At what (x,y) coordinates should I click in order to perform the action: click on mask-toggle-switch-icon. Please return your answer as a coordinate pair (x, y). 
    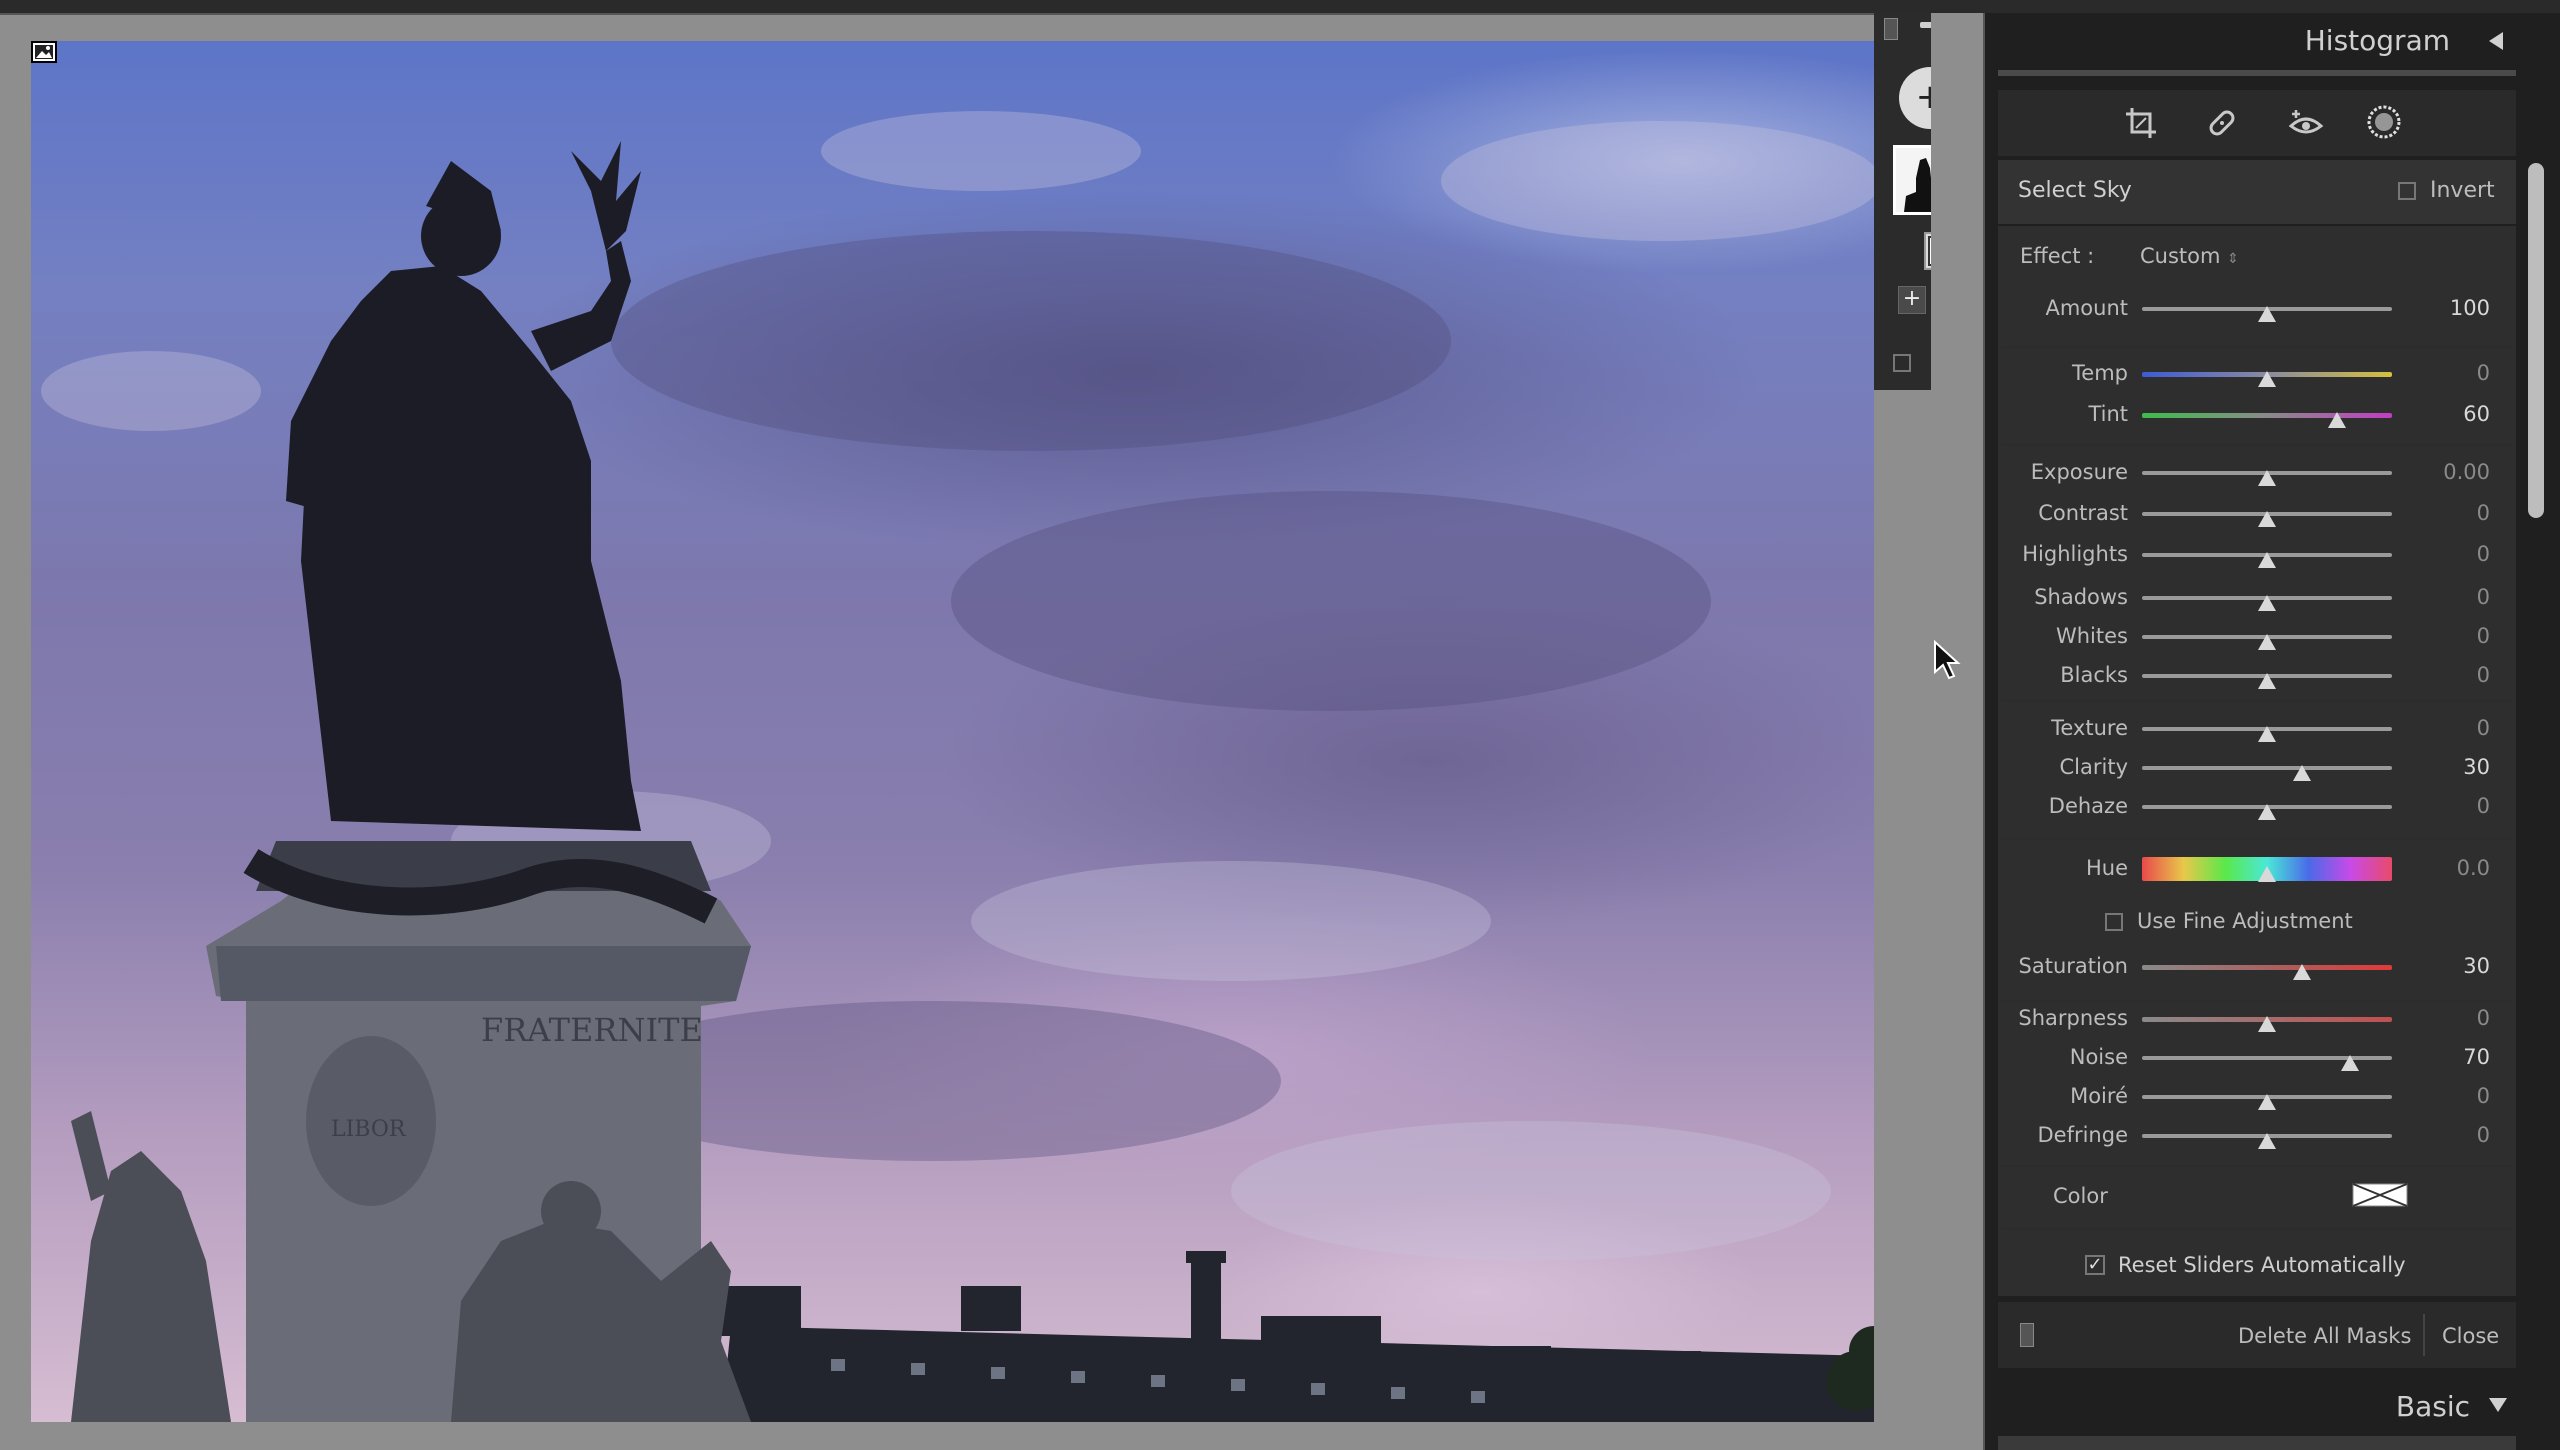
    Looking at the image, I should click on (2027, 1335).